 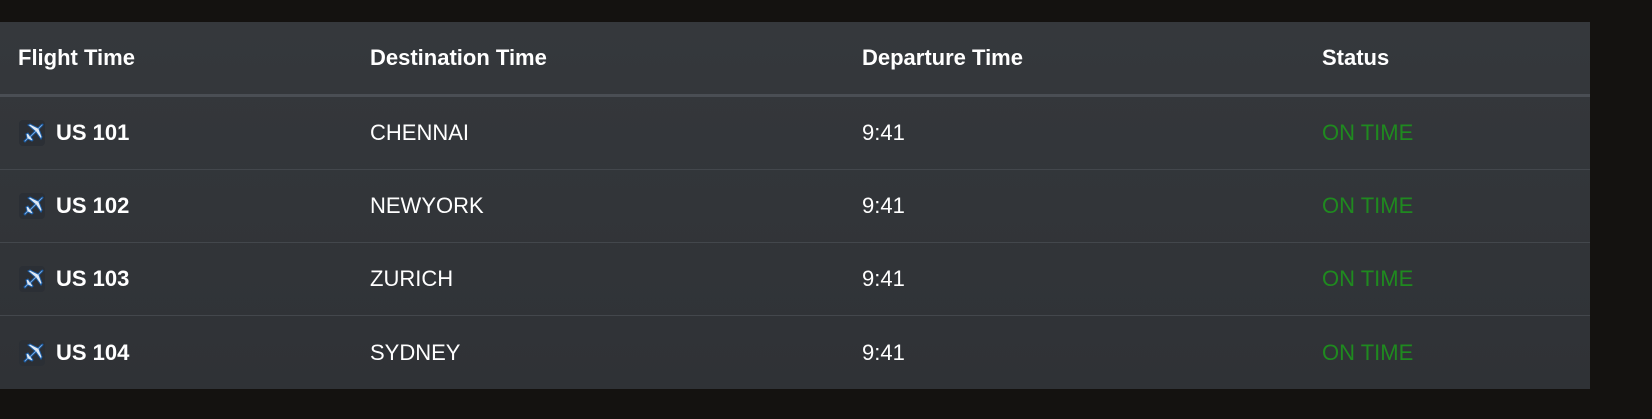 I want to click on flight-number: US 102, so click(x=93, y=205).